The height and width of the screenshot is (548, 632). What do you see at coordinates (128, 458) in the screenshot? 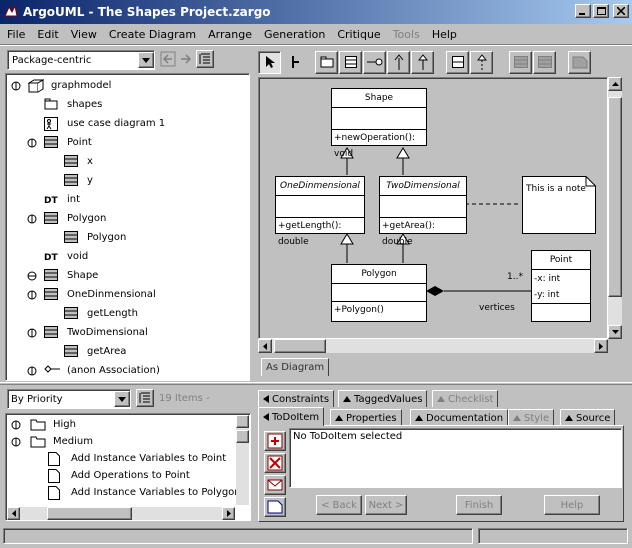
I see `todo-item: Add Instance Variables to Point` at bounding box center [128, 458].